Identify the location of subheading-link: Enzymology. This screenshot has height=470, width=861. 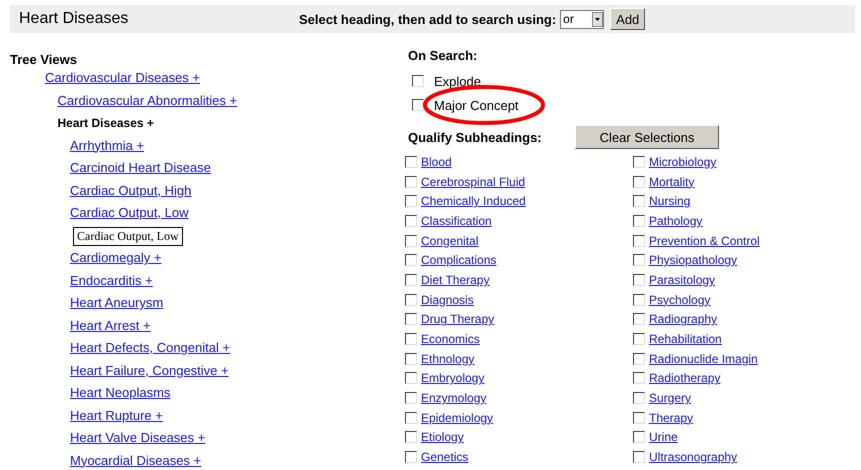
(453, 398).